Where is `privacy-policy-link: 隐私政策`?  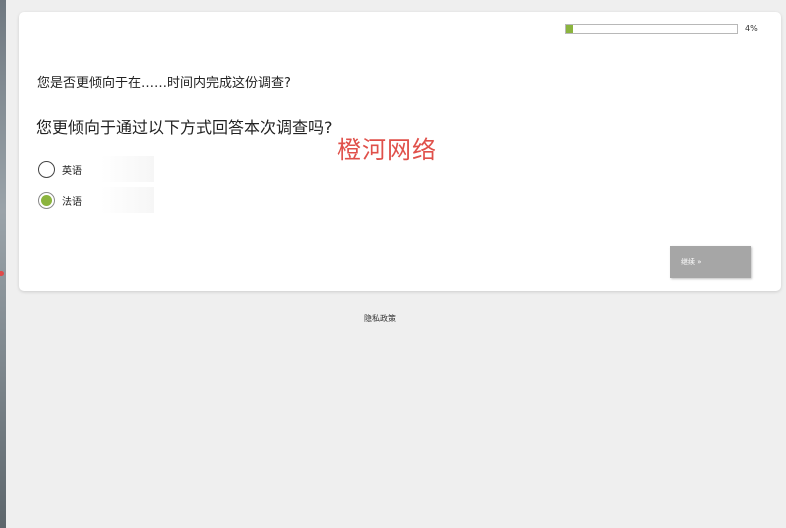 privacy-policy-link: 隐私政策 is located at coordinates (380, 318).